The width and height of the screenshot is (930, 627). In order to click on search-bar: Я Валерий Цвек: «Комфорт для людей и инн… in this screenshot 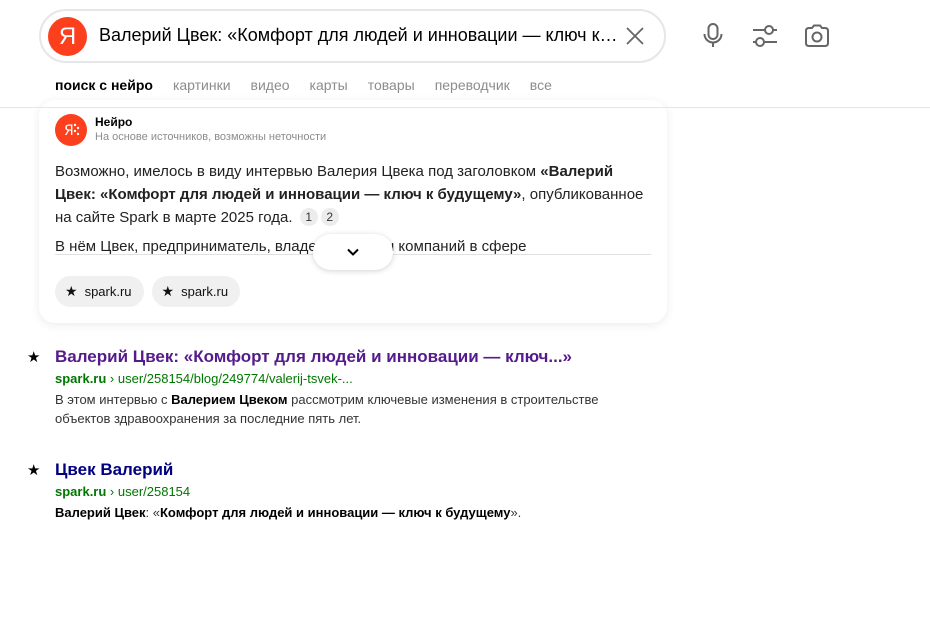, I will do `click(352, 36)`.